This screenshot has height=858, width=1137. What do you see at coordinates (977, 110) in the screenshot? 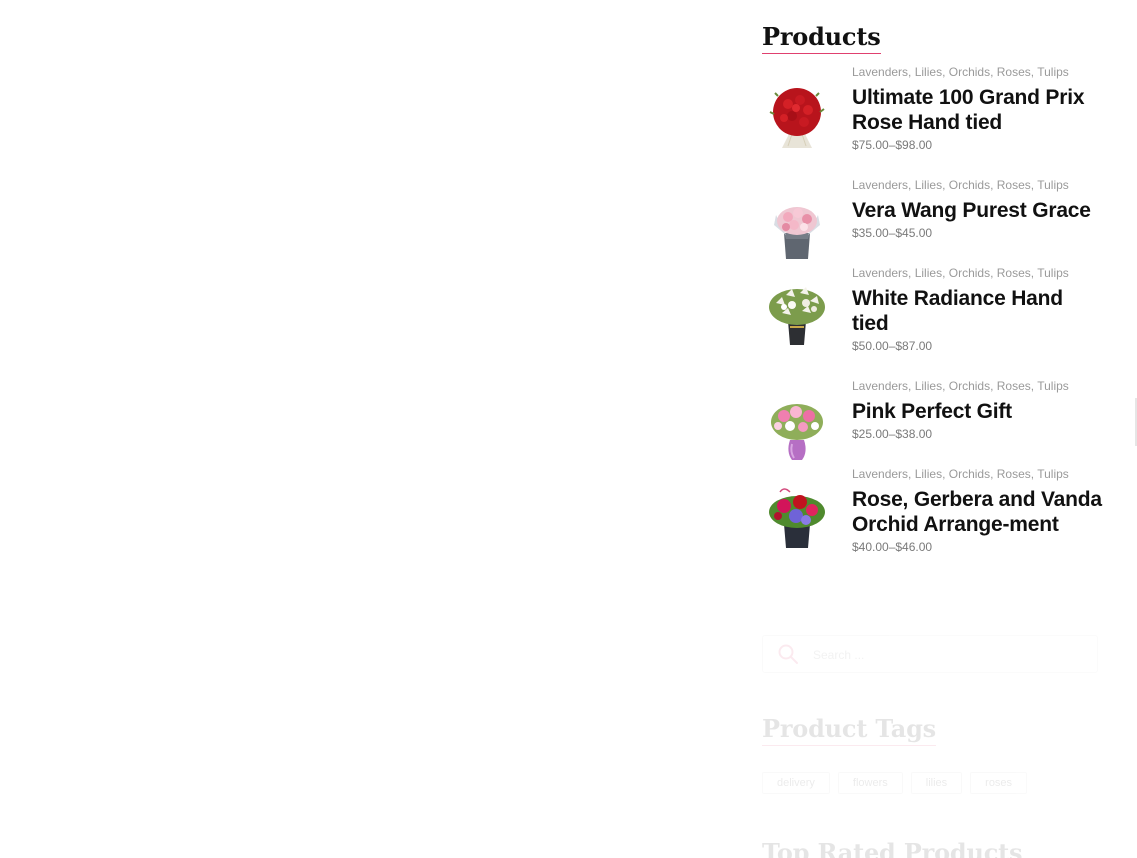
I see `product-name-link: Ultimate 100 Grand Prix Rose Hand tied` at bounding box center [977, 110].